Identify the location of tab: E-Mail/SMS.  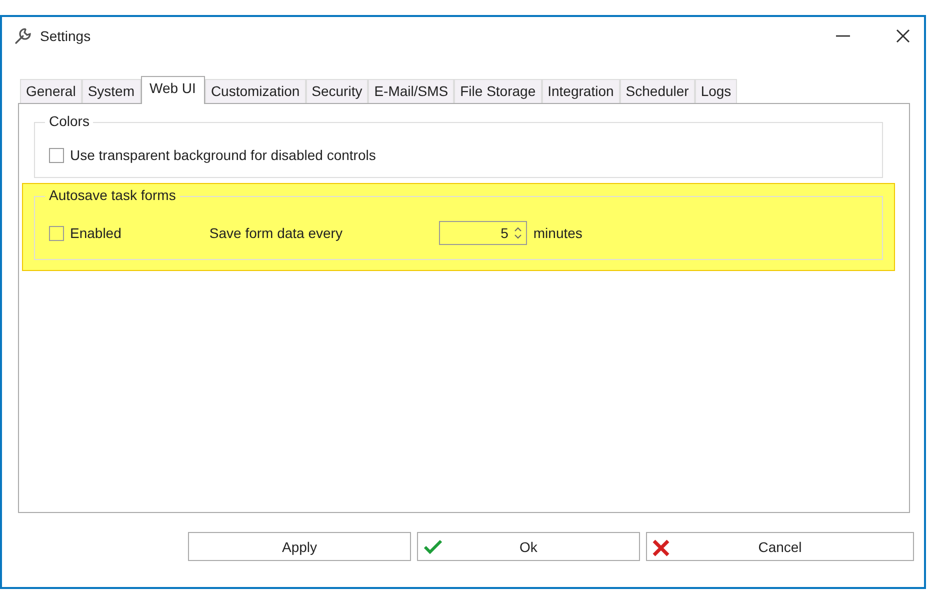
(411, 91).